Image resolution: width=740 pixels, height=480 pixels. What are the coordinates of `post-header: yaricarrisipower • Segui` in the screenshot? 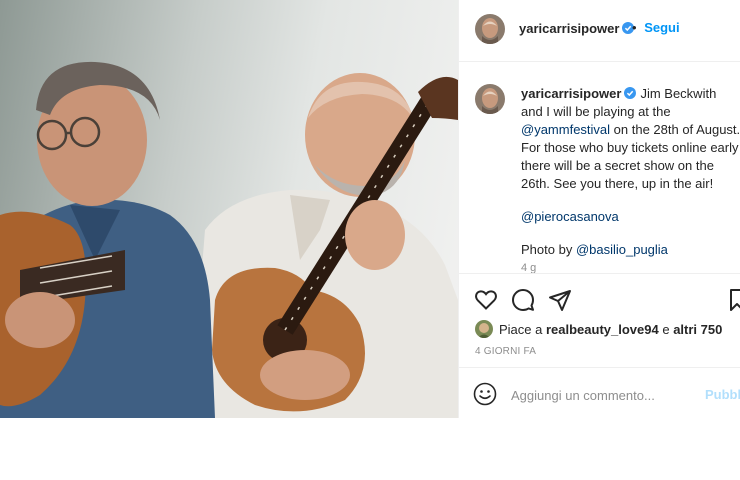 It's located at (599, 31).